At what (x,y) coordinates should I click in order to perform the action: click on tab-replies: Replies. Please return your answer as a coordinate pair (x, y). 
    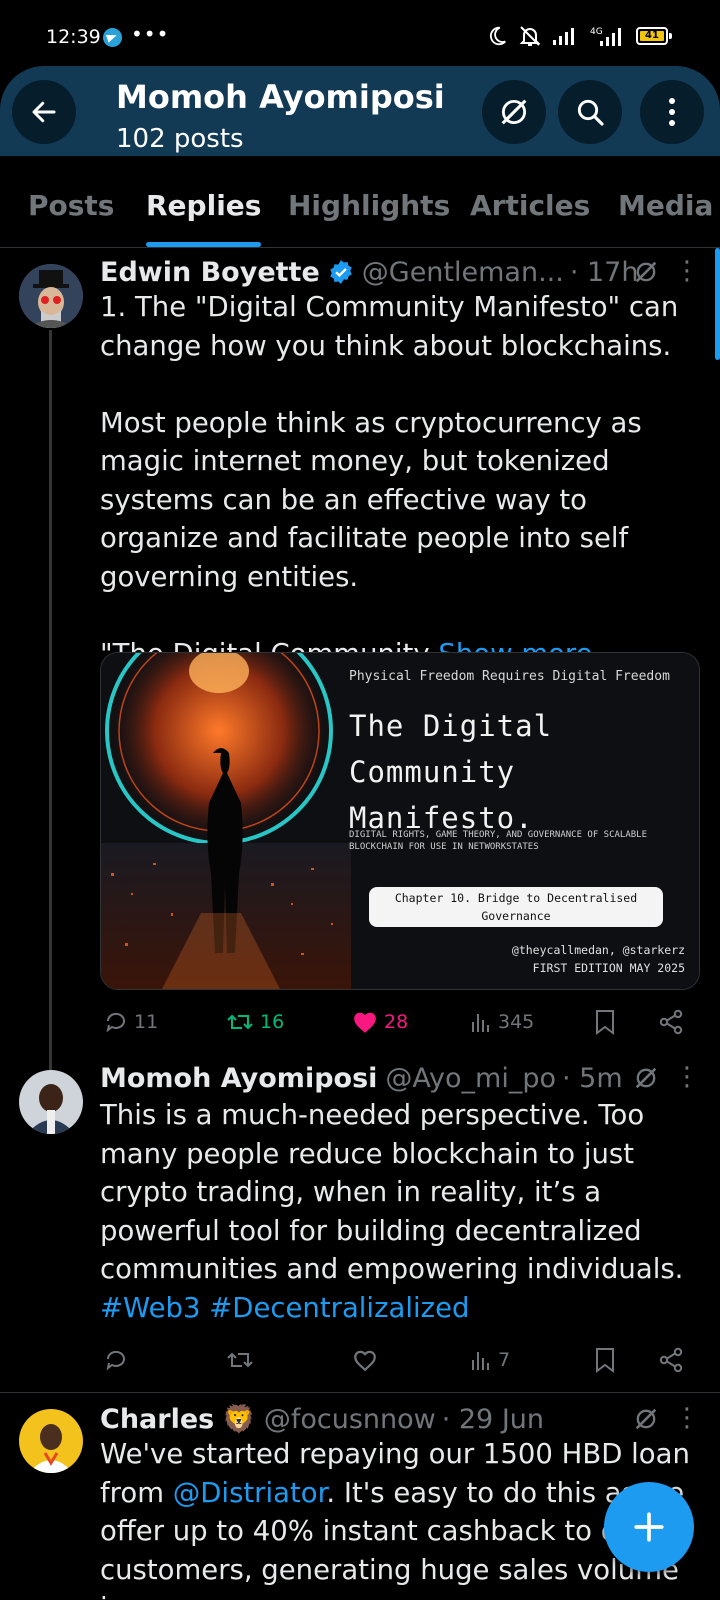
    Looking at the image, I should click on (204, 201).